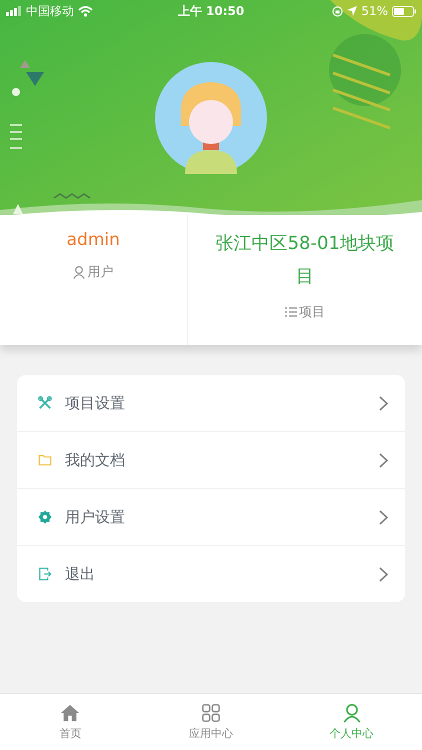 The width and height of the screenshot is (422, 750). What do you see at coordinates (211, 11) in the screenshot?
I see `status-time: 上午 10:50` at bounding box center [211, 11].